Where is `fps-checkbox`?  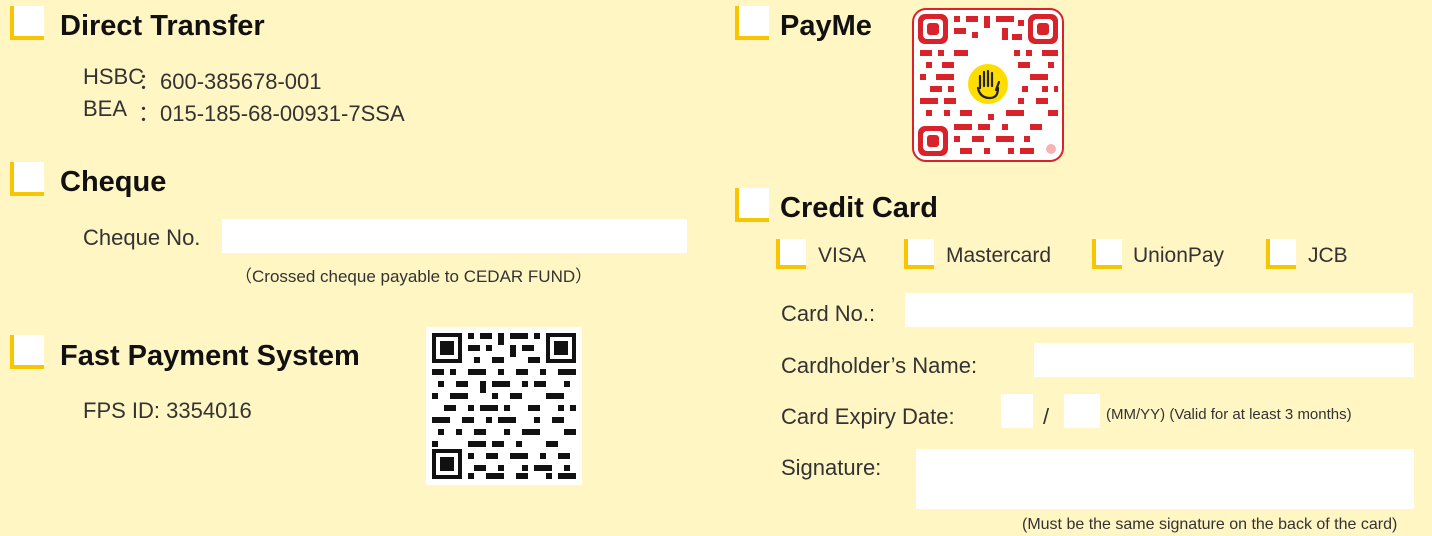 fps-checkbox is located at coordinates (27, 352).